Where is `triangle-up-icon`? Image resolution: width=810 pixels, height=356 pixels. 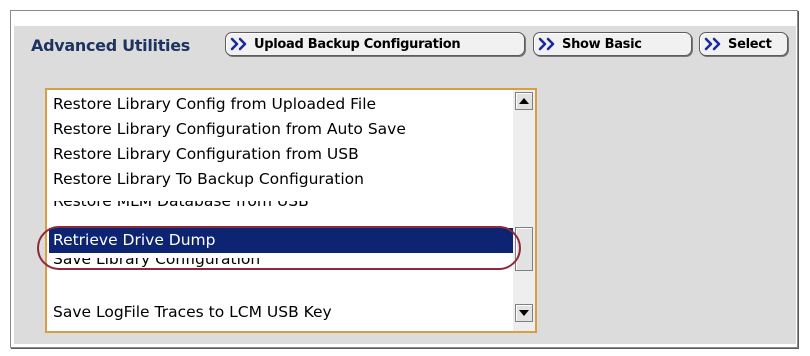 triangle-up-icon is located at coordinates (524, 101).